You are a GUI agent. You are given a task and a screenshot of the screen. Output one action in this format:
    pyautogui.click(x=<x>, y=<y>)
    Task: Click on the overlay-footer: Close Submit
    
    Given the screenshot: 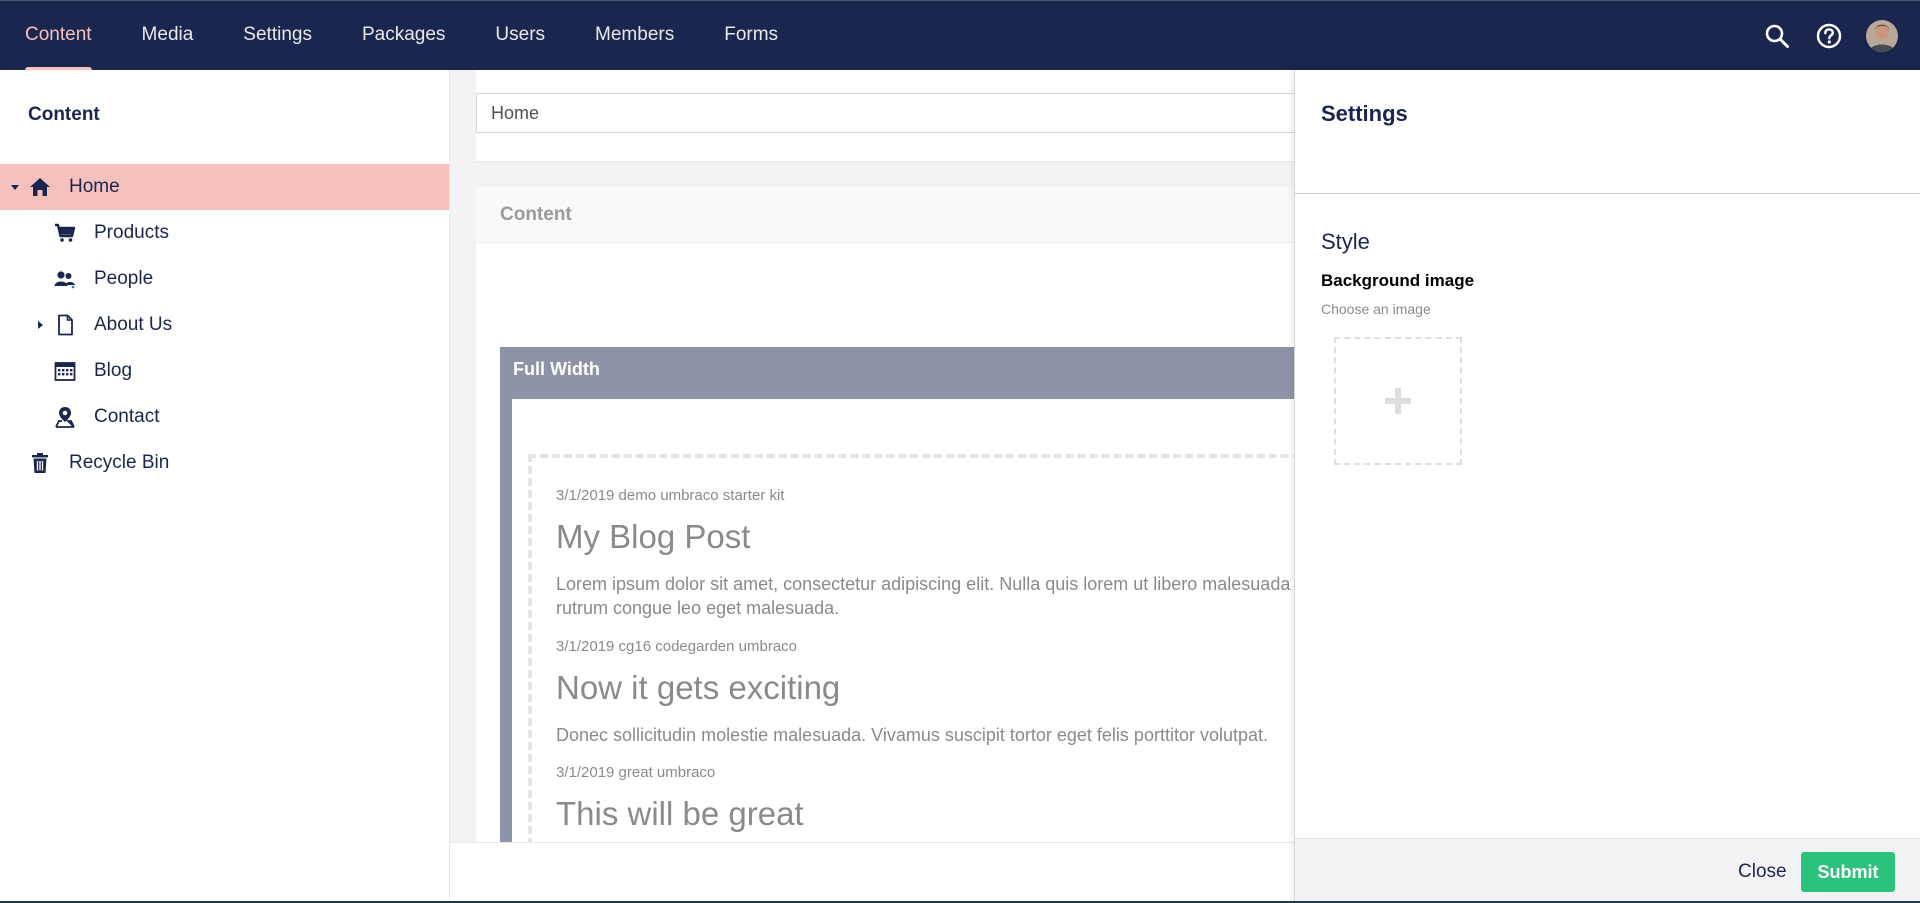 What is the action you would take?
    pyautogui.click(x=1607, y=870)
    